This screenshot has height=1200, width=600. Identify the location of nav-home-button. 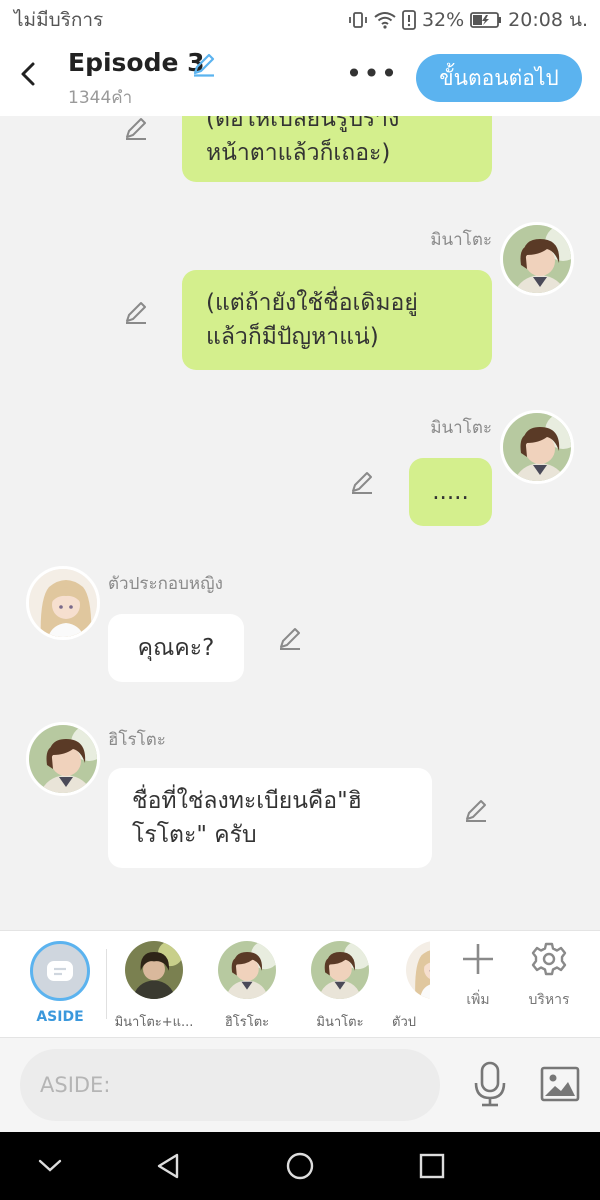
(300, 1166).